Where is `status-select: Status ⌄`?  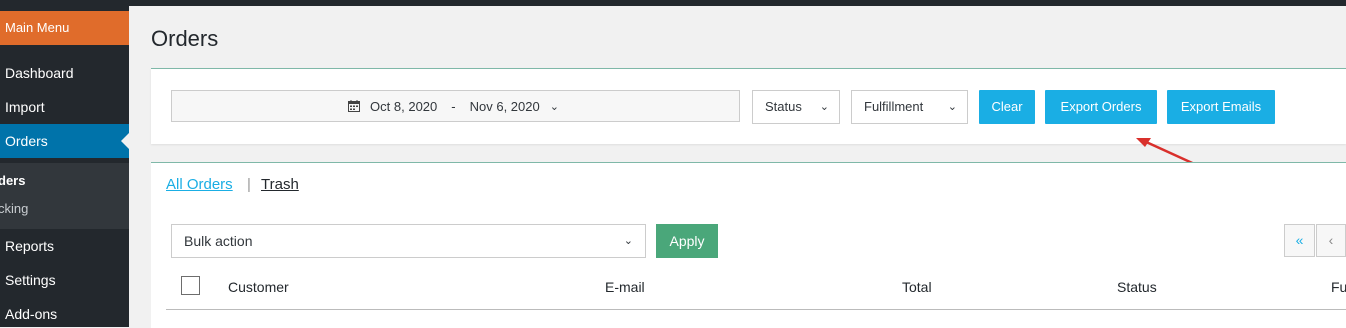 status-select: Status ⌄ is located at coordinates (796, 107).